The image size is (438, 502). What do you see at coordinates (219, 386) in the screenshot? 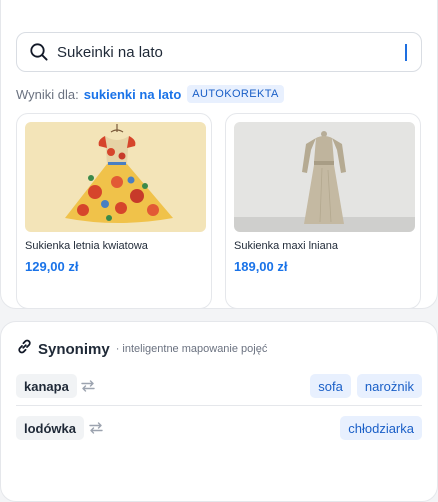
I see `synonym-row: kanapa sofa narożnik` at bounding box center [219, 386].